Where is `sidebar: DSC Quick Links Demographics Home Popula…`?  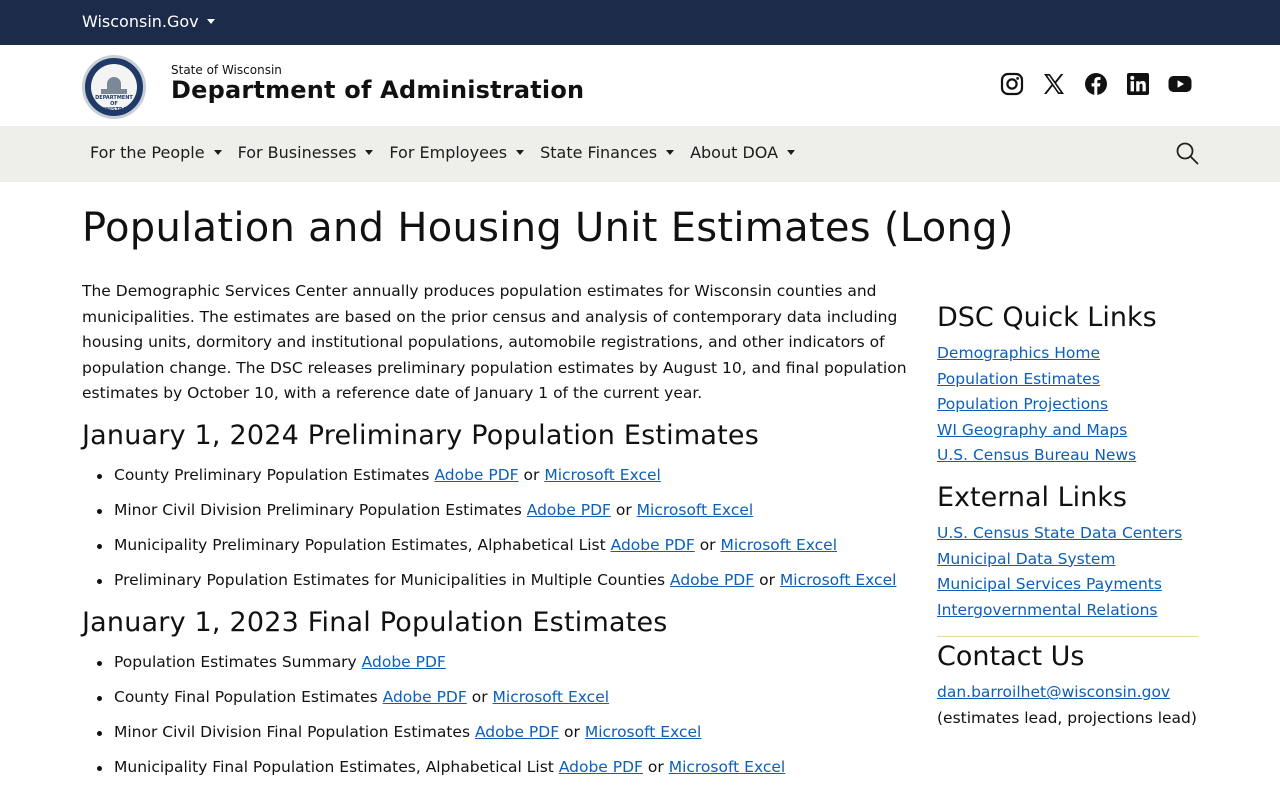
sidebar: DSC Quick Links Demographics Home Popula… is located at coordinates (1067, 523).